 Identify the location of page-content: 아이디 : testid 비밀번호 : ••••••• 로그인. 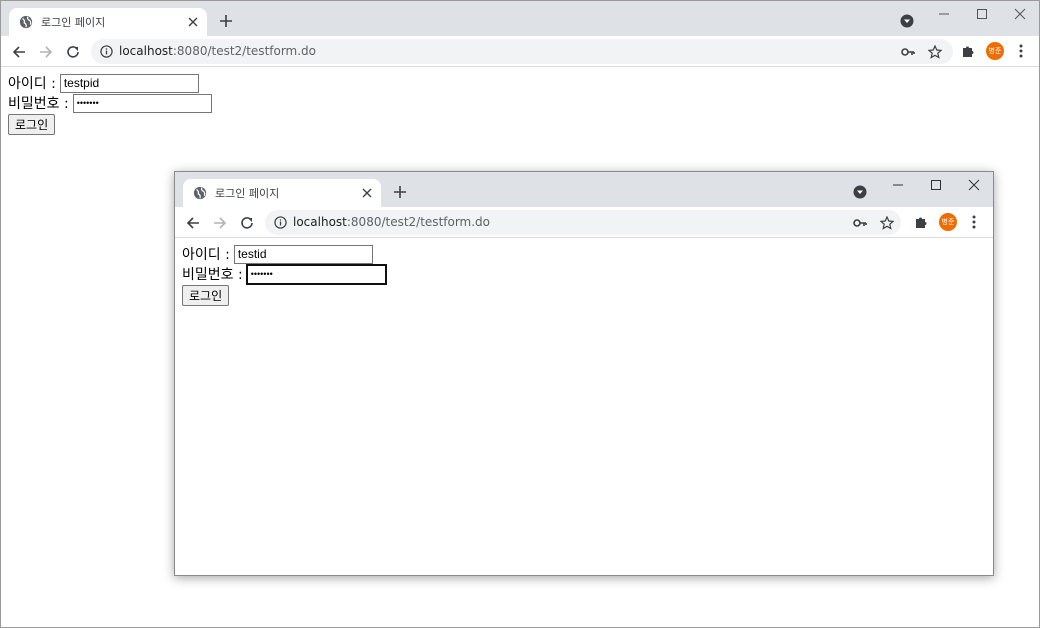
(584, 275).